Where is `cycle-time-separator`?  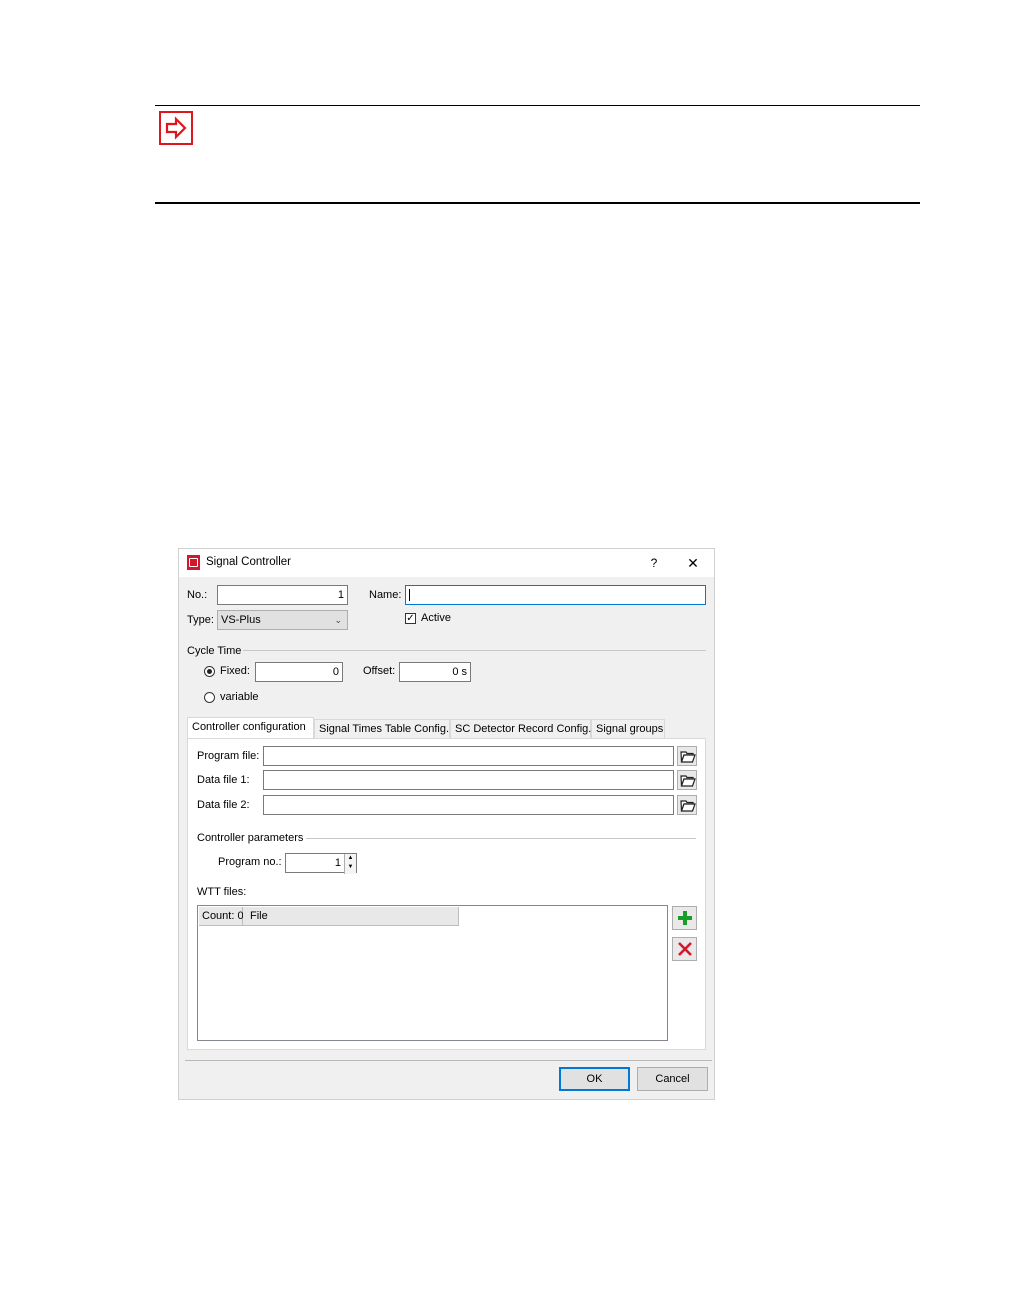 cycle-time-separator is located at coordinates (474, 650).